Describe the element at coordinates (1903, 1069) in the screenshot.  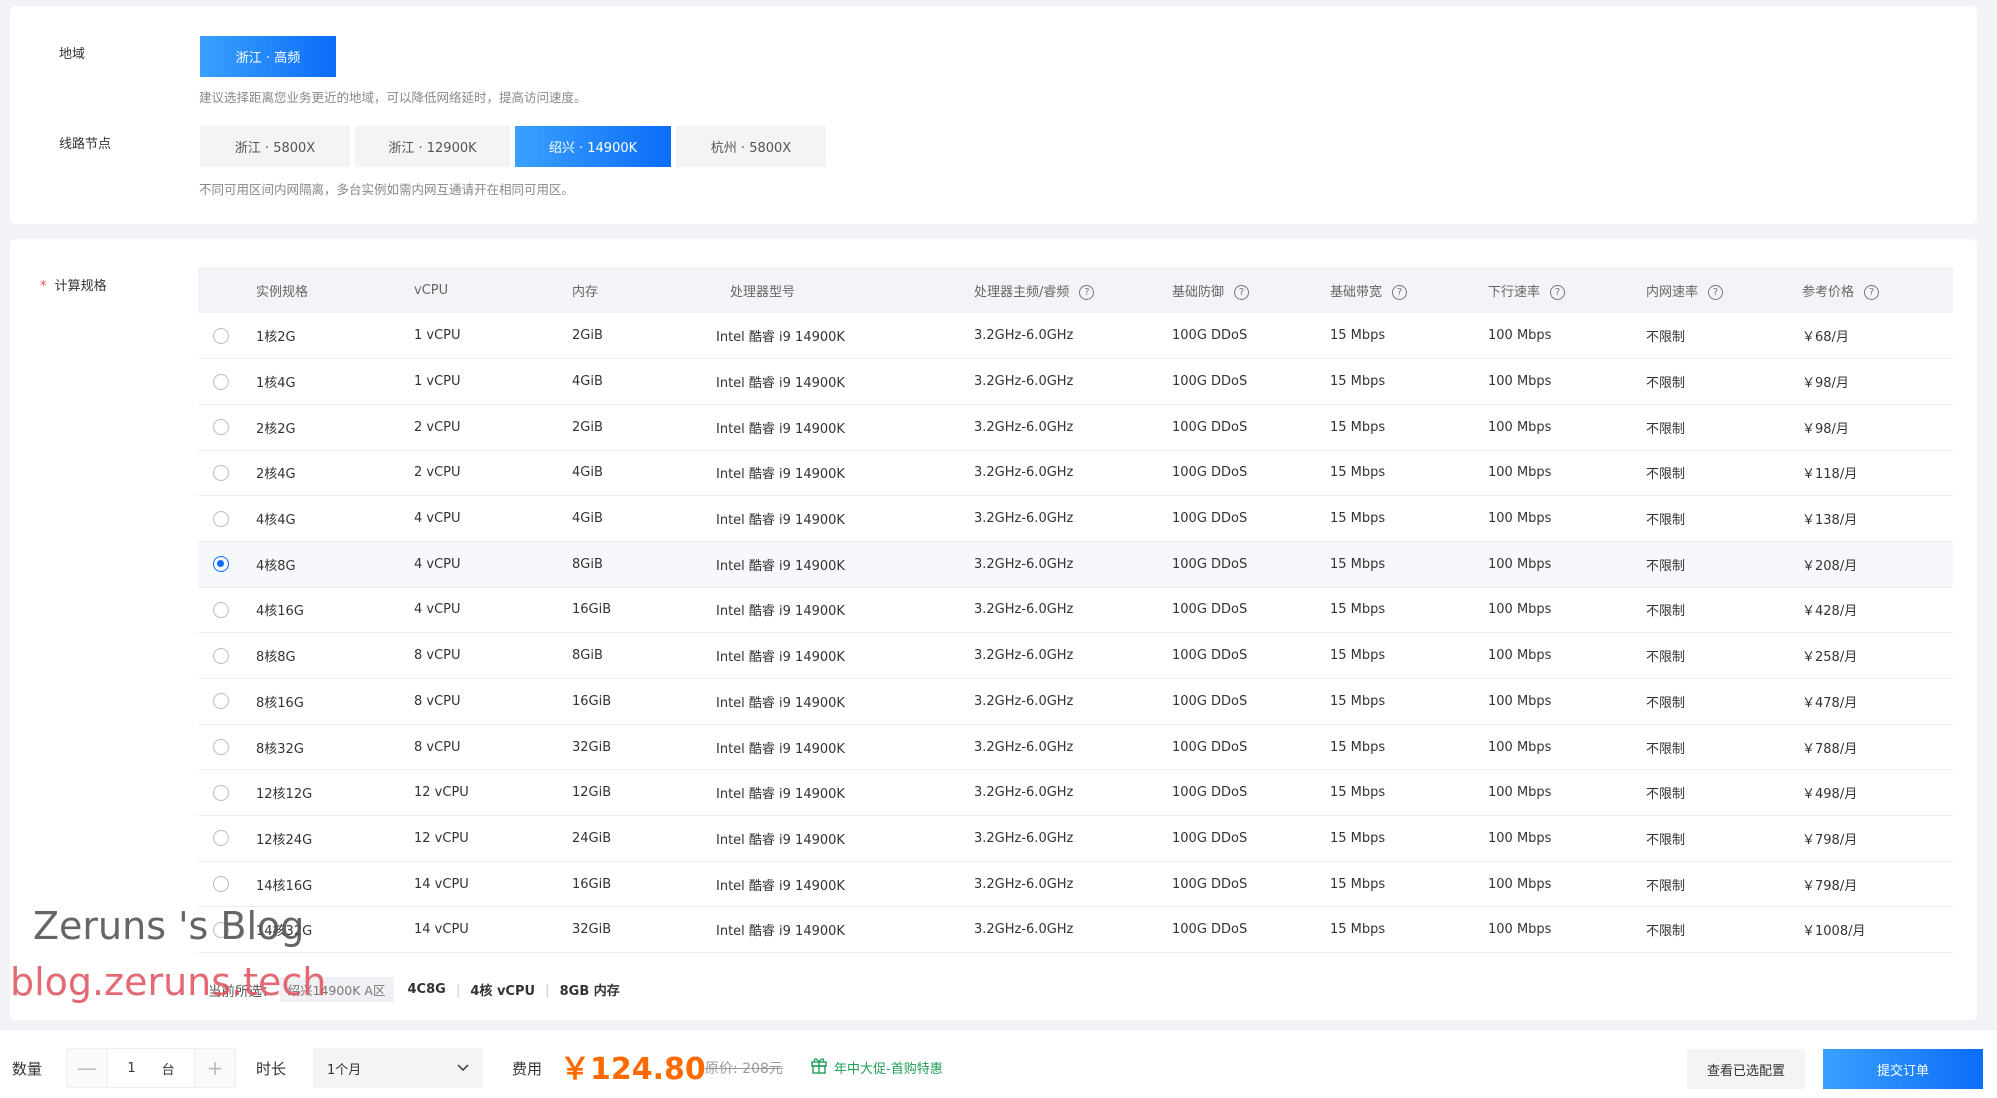
I see `submit-order-button: 提交订单` at that location.